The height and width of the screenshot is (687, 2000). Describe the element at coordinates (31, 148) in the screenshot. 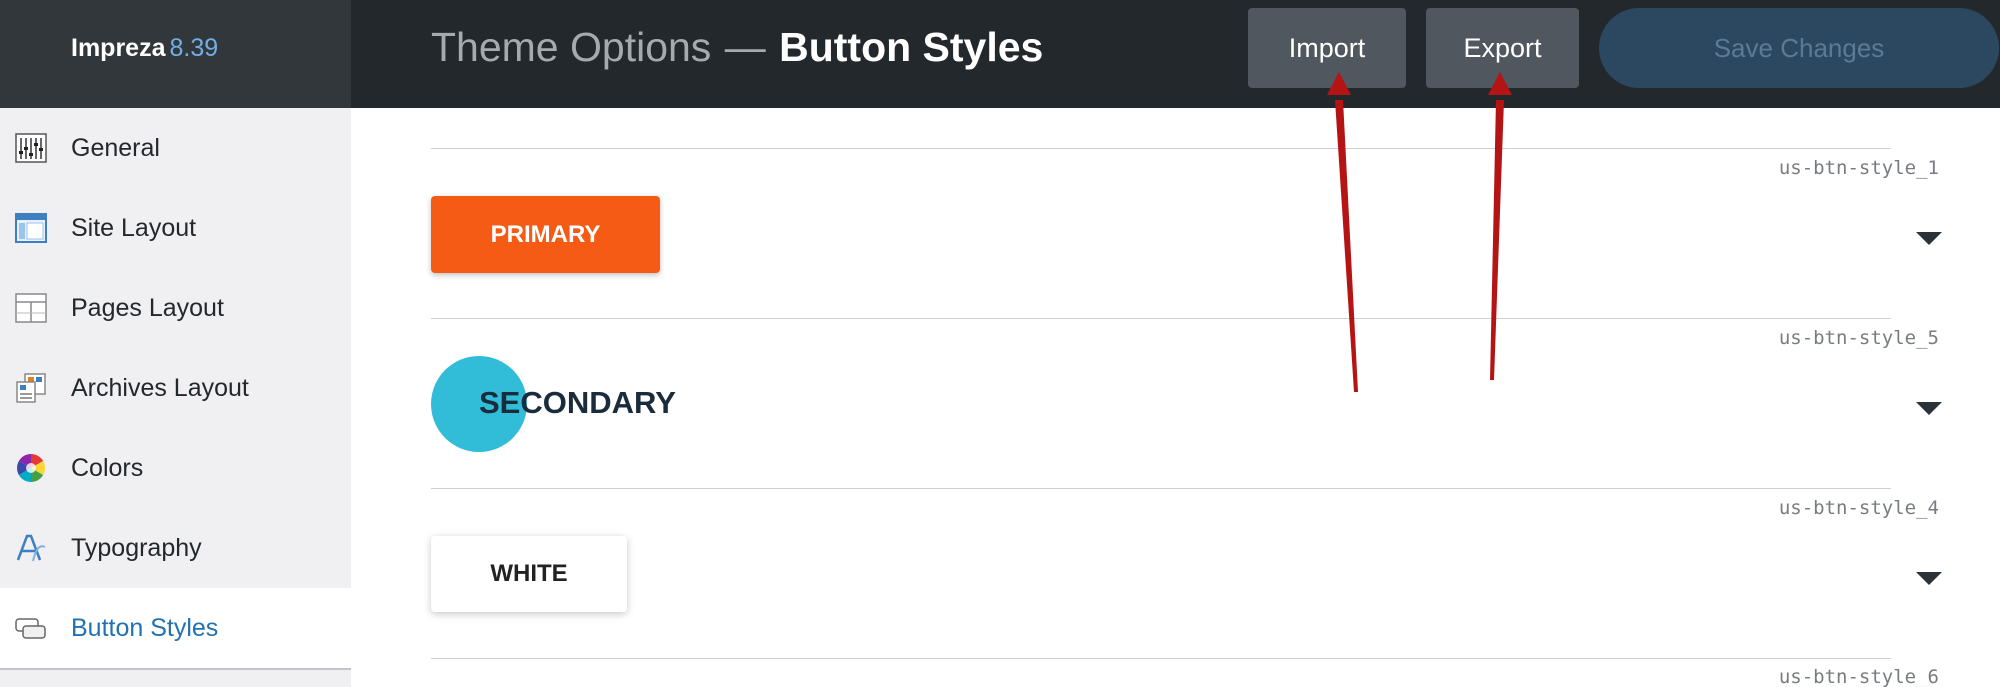

I see `sliders-icon` at that location.